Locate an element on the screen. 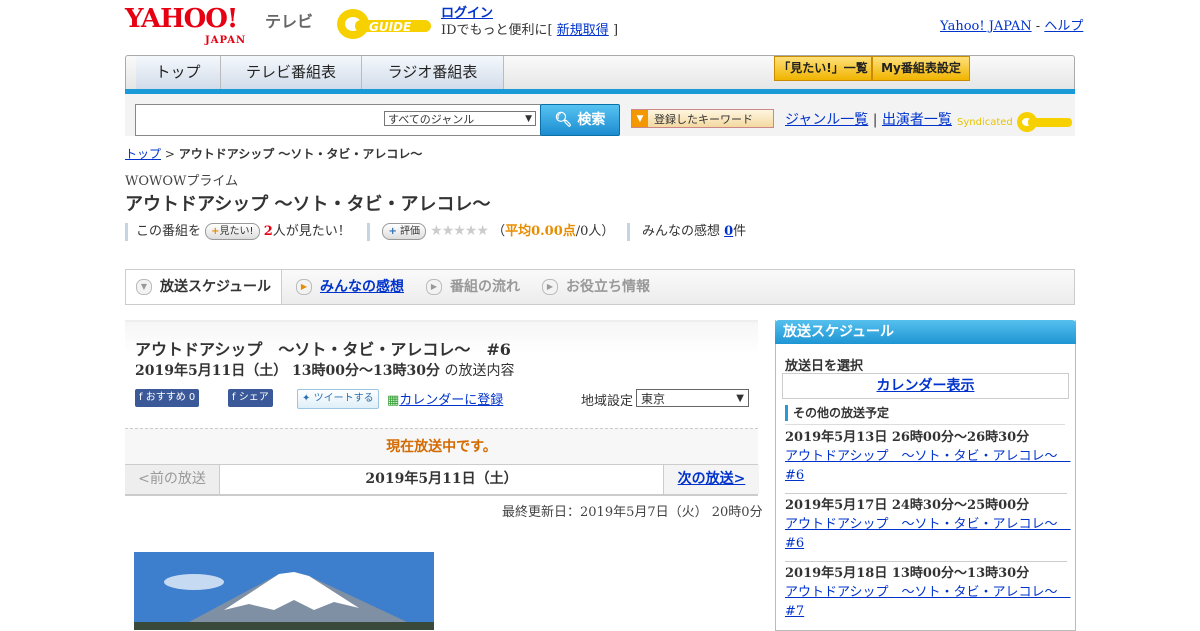 The height and width of the screenshot is (631, 1200). keyword-button: ▼ 登録したキーワード is located at coordinates (702, 118).